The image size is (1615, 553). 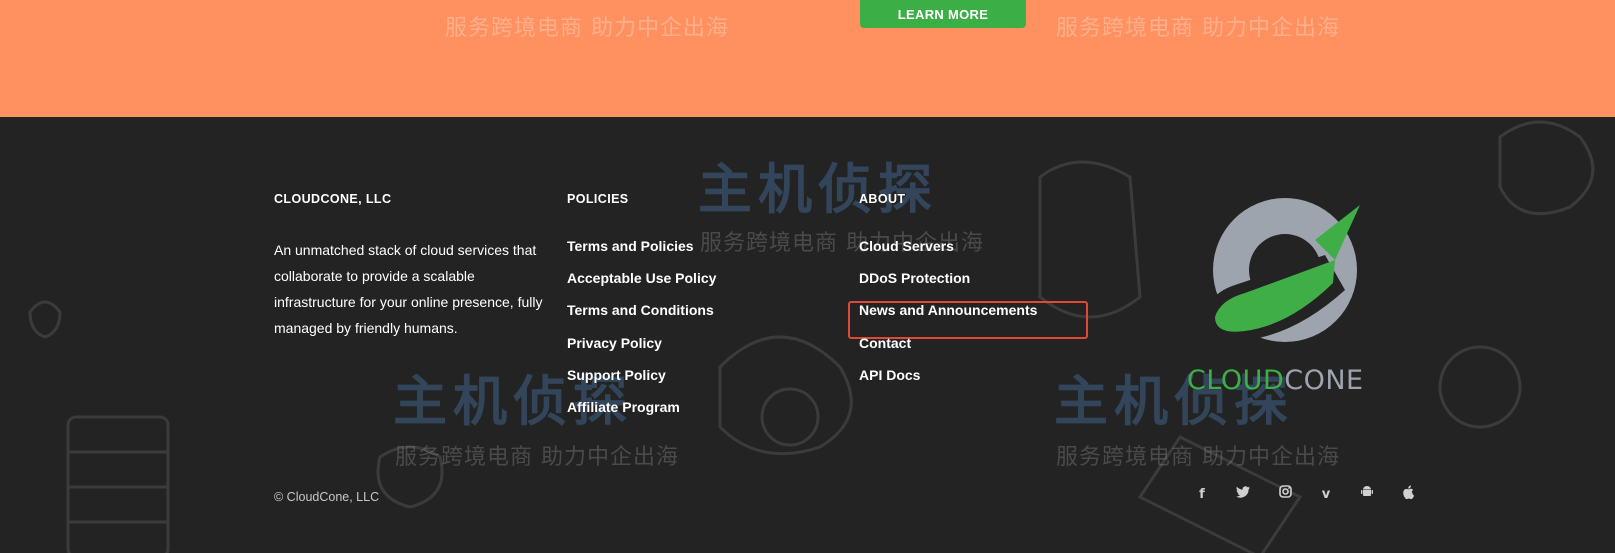 I want to click on logo-wordmark-part1: CLOUD, so click(x=1236, y=380).